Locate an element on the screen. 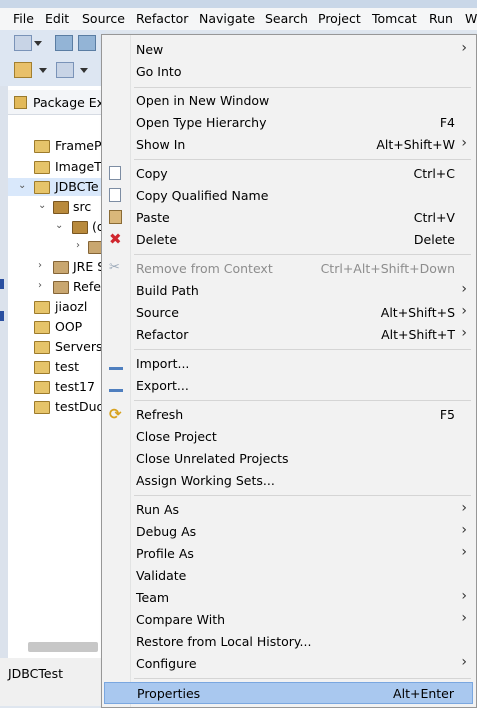 The width and height of the screenshot is (477, 708). save-all-icon is located at coordinates (87, 43).